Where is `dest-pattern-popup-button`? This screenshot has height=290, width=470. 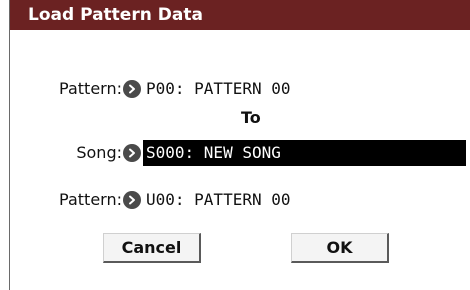
dest-pattern-popup-button is located at coordinates (132, 200).